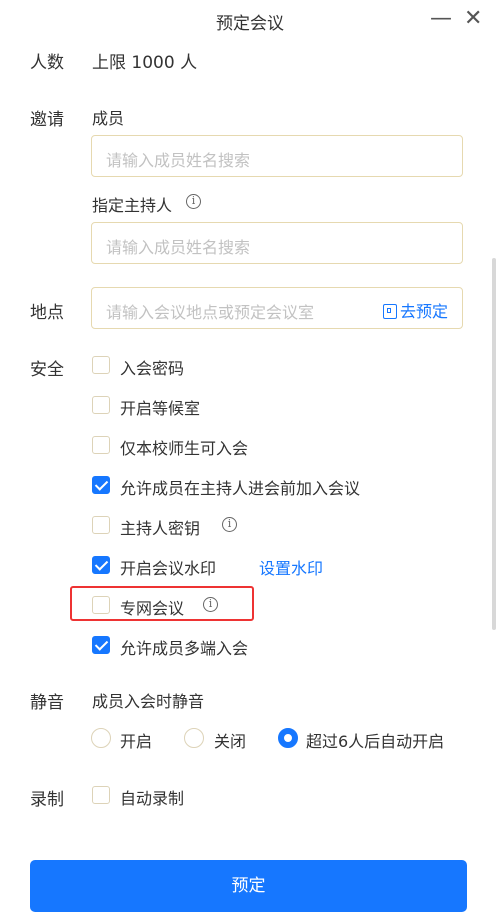 This screenshot has height=921, width=500. What do you see at coordinates (47, 800) in the screenshot?
I see `record-label: 录制` at bounding box center [47, 800].